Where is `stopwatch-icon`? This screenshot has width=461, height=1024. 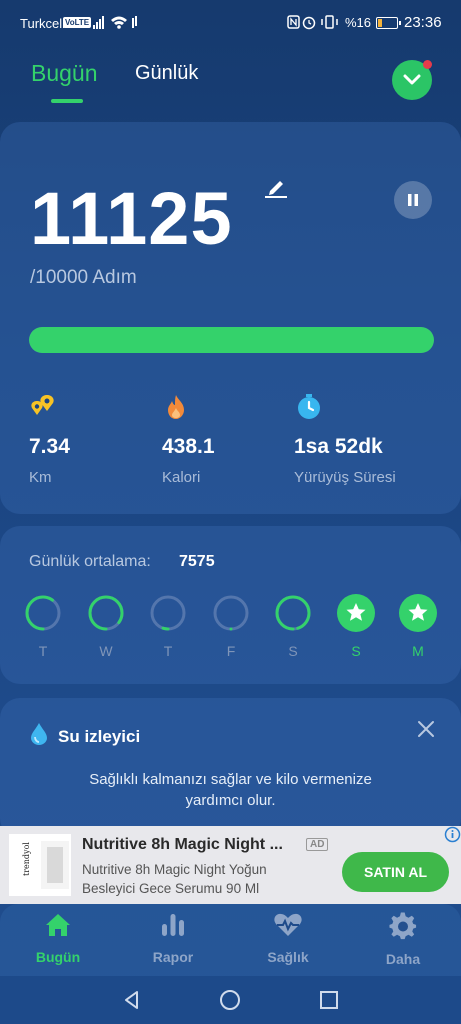 stopwatch-icon is located at coordinates (309, 409).